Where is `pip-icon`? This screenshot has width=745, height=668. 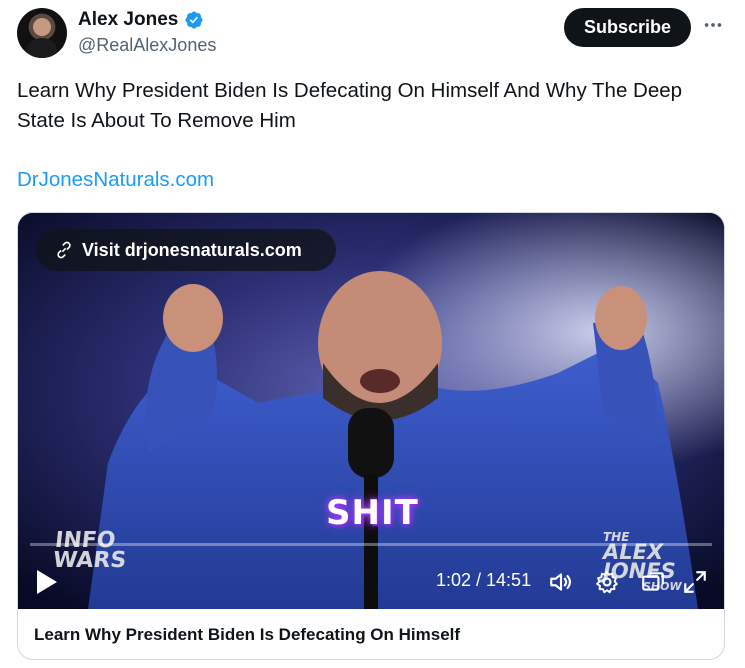
pip-icon is located at coordinates (653, 582).